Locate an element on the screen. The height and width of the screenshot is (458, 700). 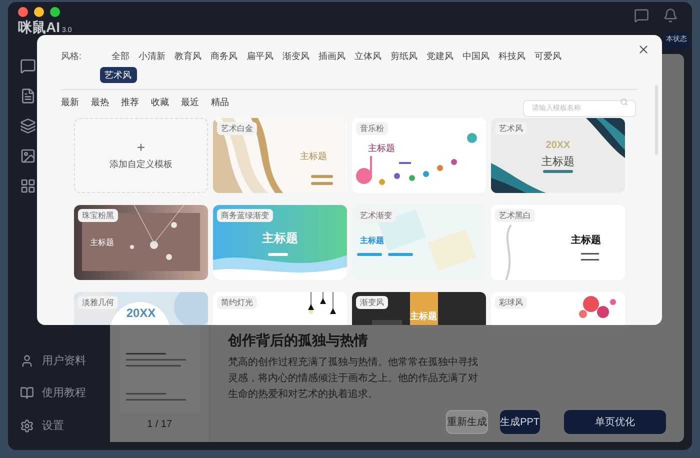
template-label: 淡雅几何 is located at coordinates (98, 302).